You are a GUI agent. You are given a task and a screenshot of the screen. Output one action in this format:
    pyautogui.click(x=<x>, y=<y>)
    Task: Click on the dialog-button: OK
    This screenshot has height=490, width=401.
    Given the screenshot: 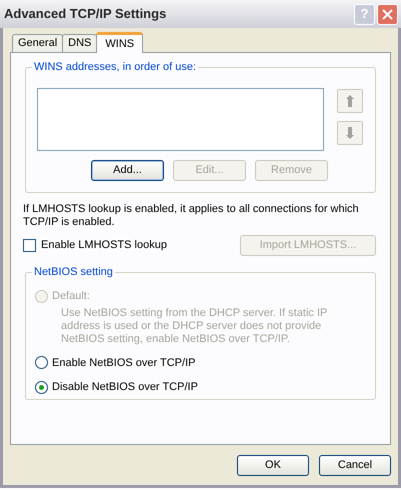 What is the action you would take?
    pyautogui.click(x=273, y=465)
    